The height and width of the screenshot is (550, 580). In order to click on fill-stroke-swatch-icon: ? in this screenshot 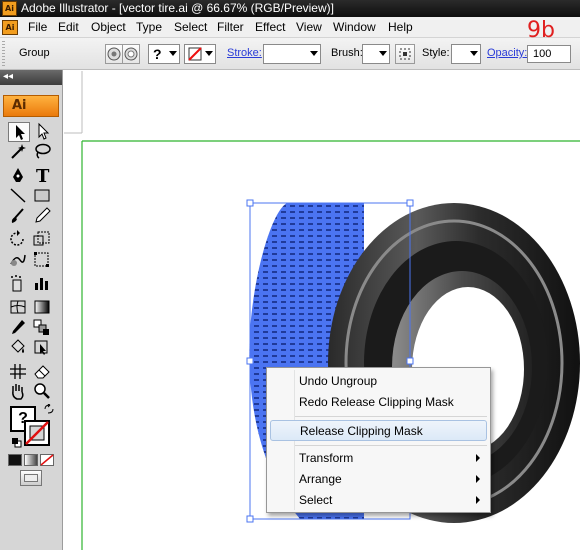, I will do `click(31, 427)`.